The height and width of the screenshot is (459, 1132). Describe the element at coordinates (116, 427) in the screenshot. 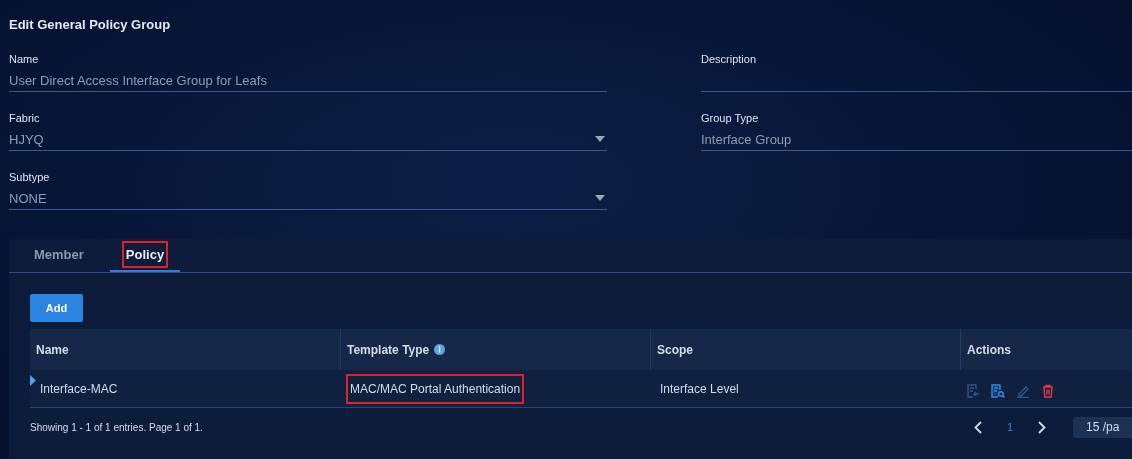

I see `entries-summary: Showing 1 - 1 of 1 entries. Page 1 of 1.` at that location.